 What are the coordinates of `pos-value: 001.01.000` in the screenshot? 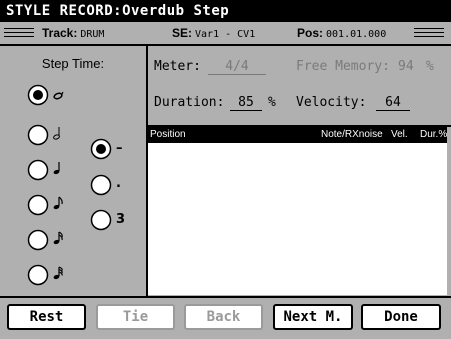 It's located at (356, 34).